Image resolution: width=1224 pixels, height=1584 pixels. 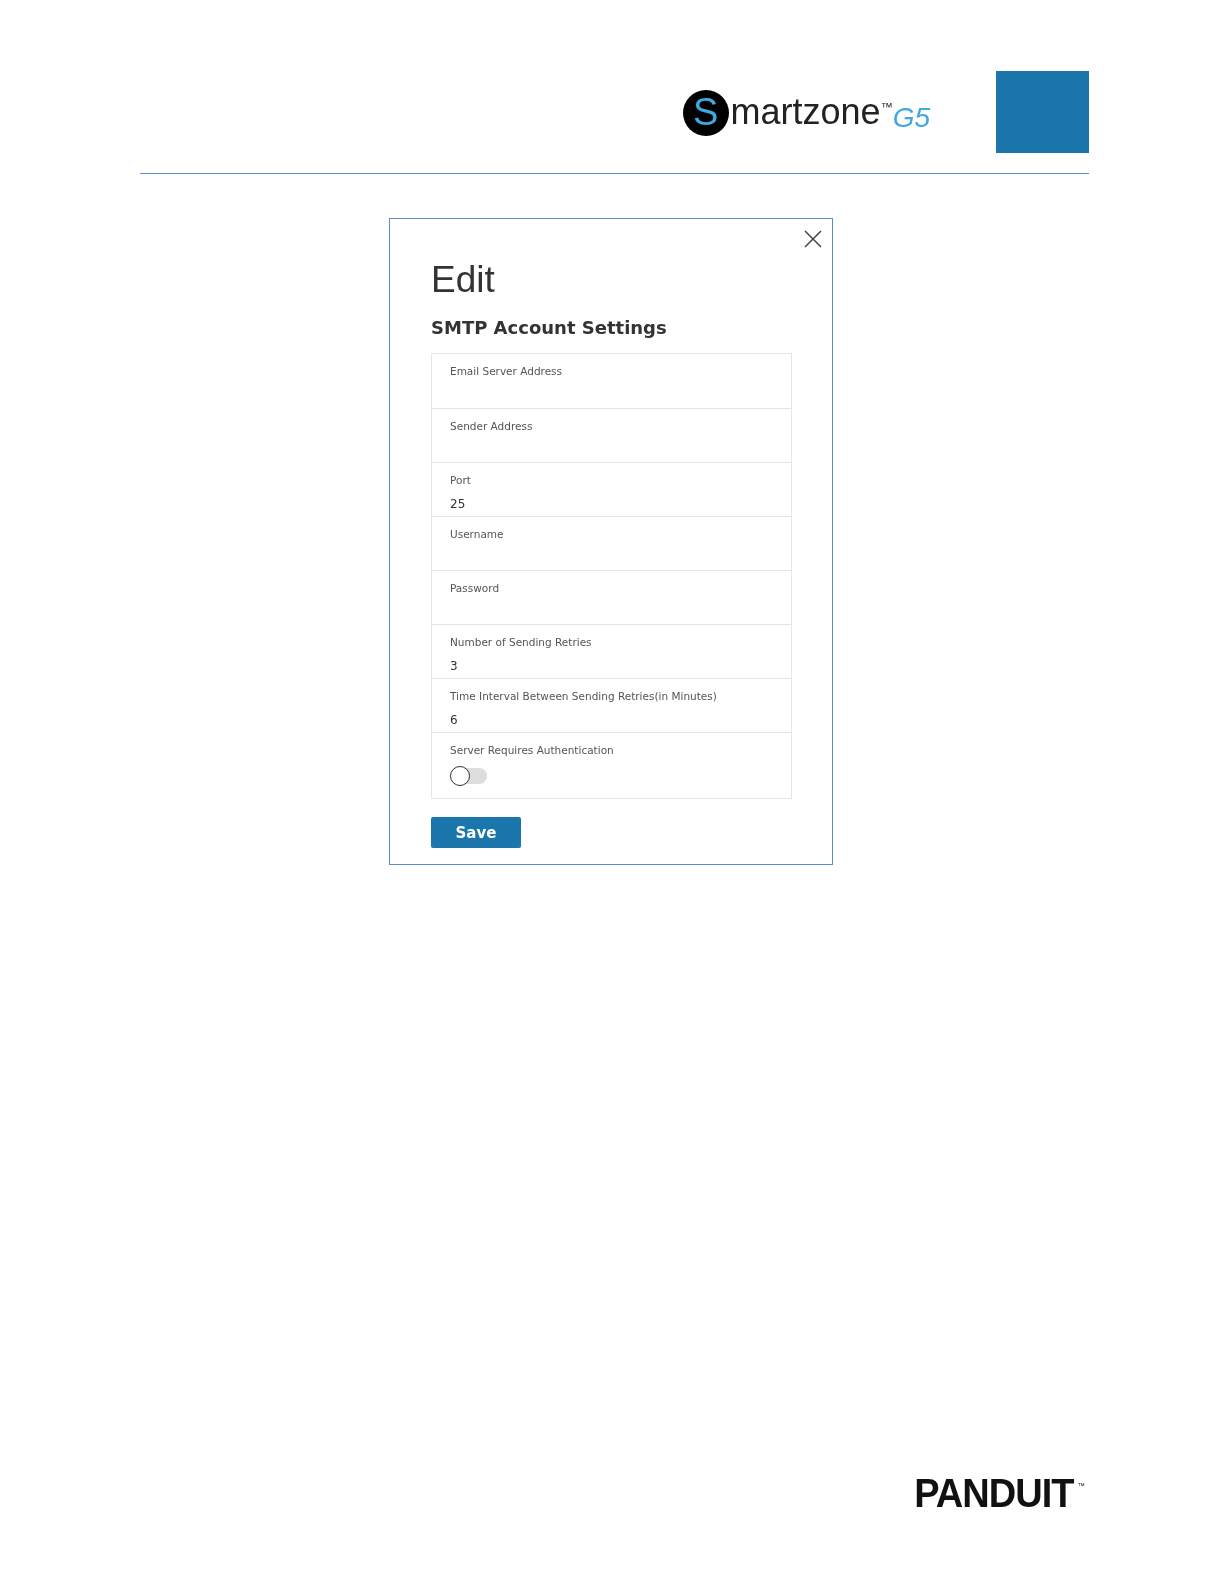 What do you see at coordinates (886, 107) in the screenshot?
I see `trademark-mark: ™` at bounding box center [886, 107].